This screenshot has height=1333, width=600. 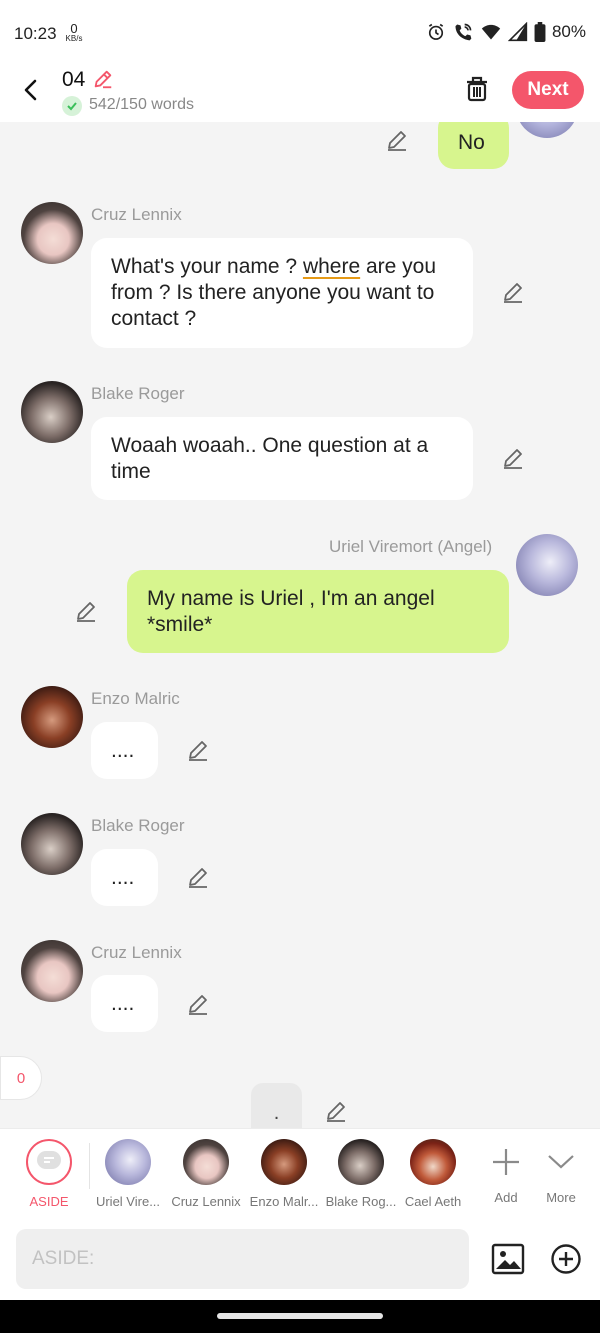 I want to click on image-icon, so click(x=508, y=1259).